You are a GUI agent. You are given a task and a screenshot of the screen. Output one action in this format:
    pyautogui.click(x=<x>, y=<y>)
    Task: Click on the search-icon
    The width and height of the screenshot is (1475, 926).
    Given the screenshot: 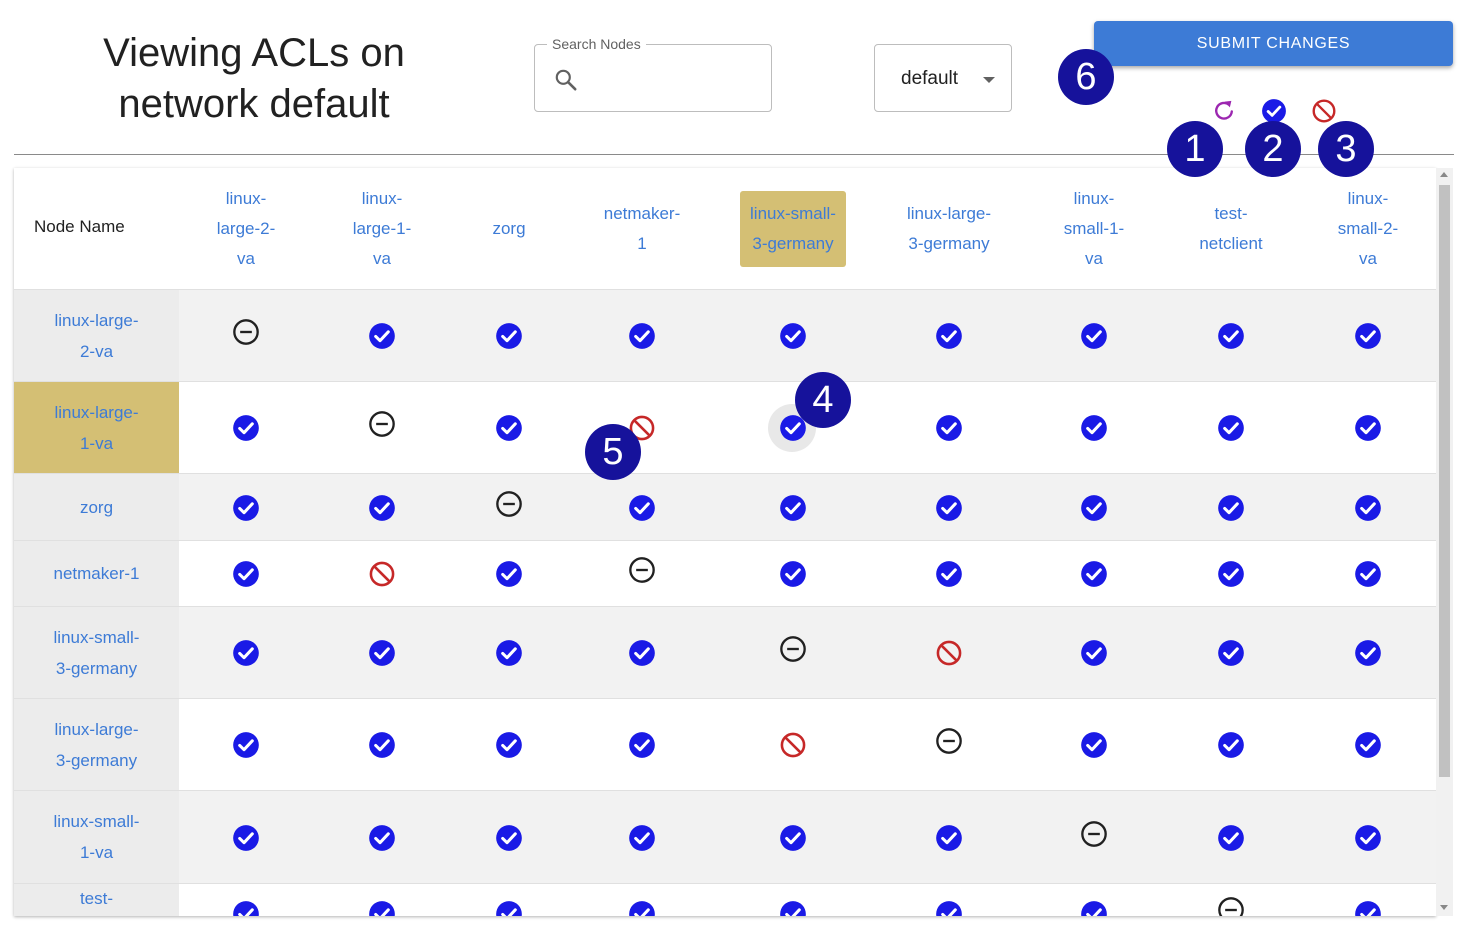 What is the action you would take?
    pyautogui.click(x=566, y=80)
    